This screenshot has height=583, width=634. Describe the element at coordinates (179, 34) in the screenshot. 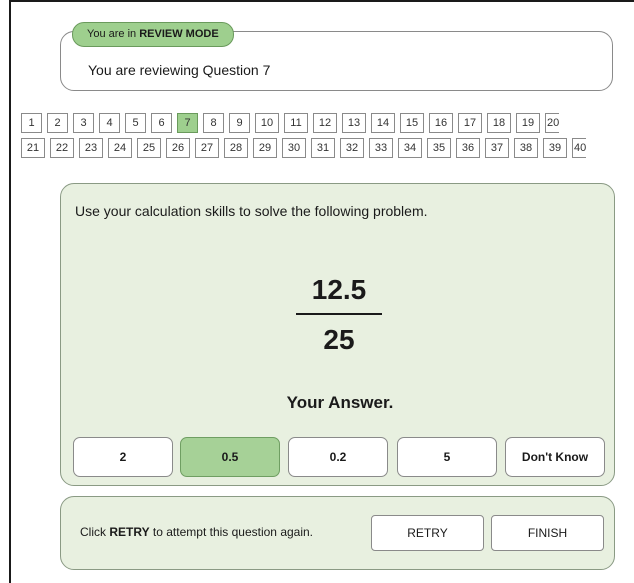

I see `review-pill-mode: REVIEW MODE` at that location.